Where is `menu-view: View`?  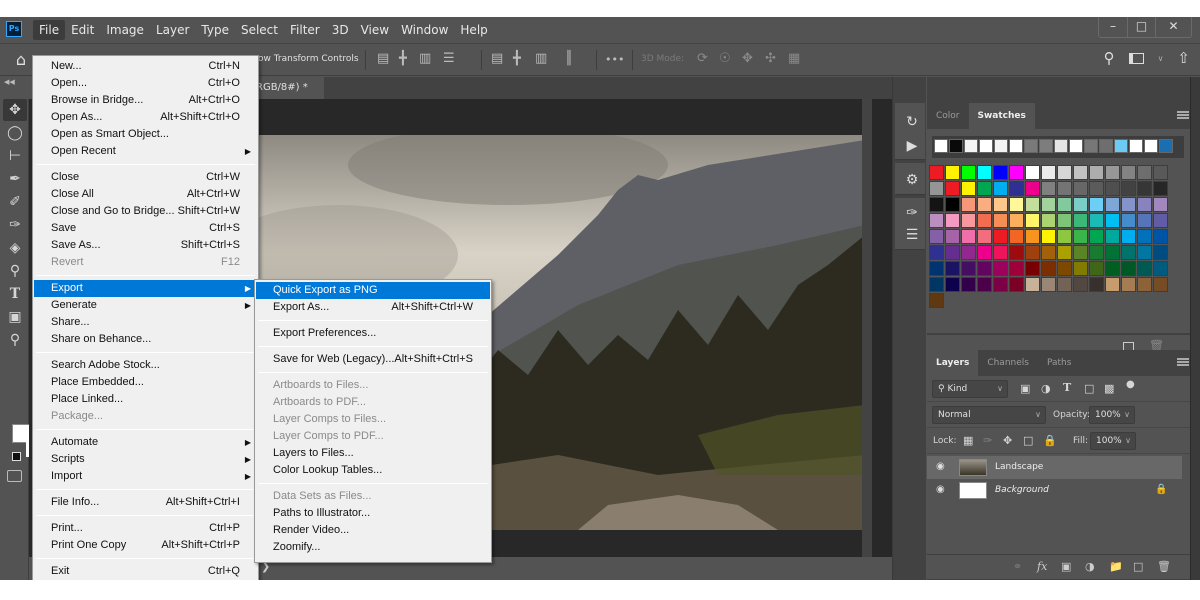
menu-view: View is located at coordinates (375, 30).